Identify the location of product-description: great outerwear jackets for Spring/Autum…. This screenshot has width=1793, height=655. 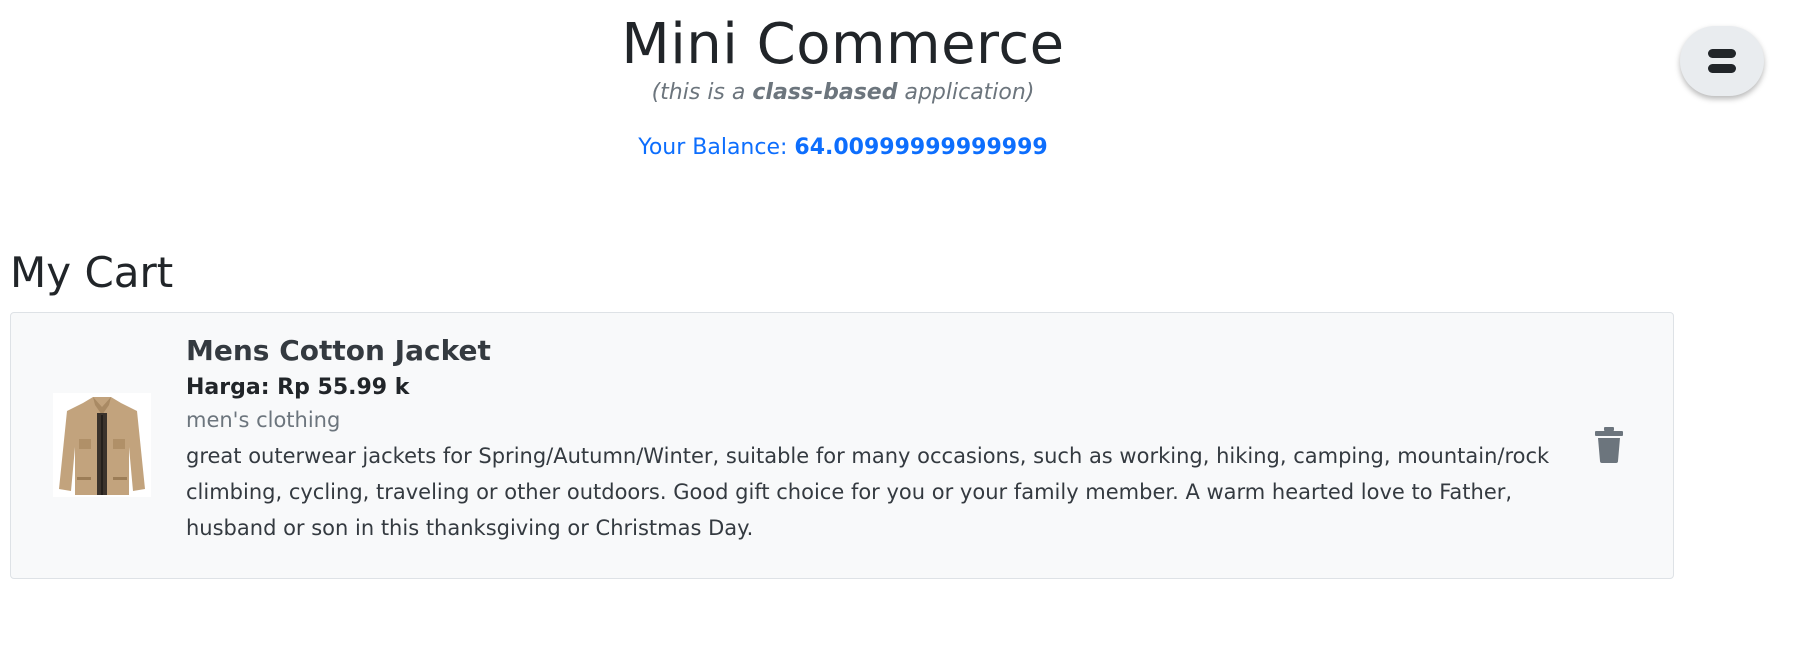
(868, 492).